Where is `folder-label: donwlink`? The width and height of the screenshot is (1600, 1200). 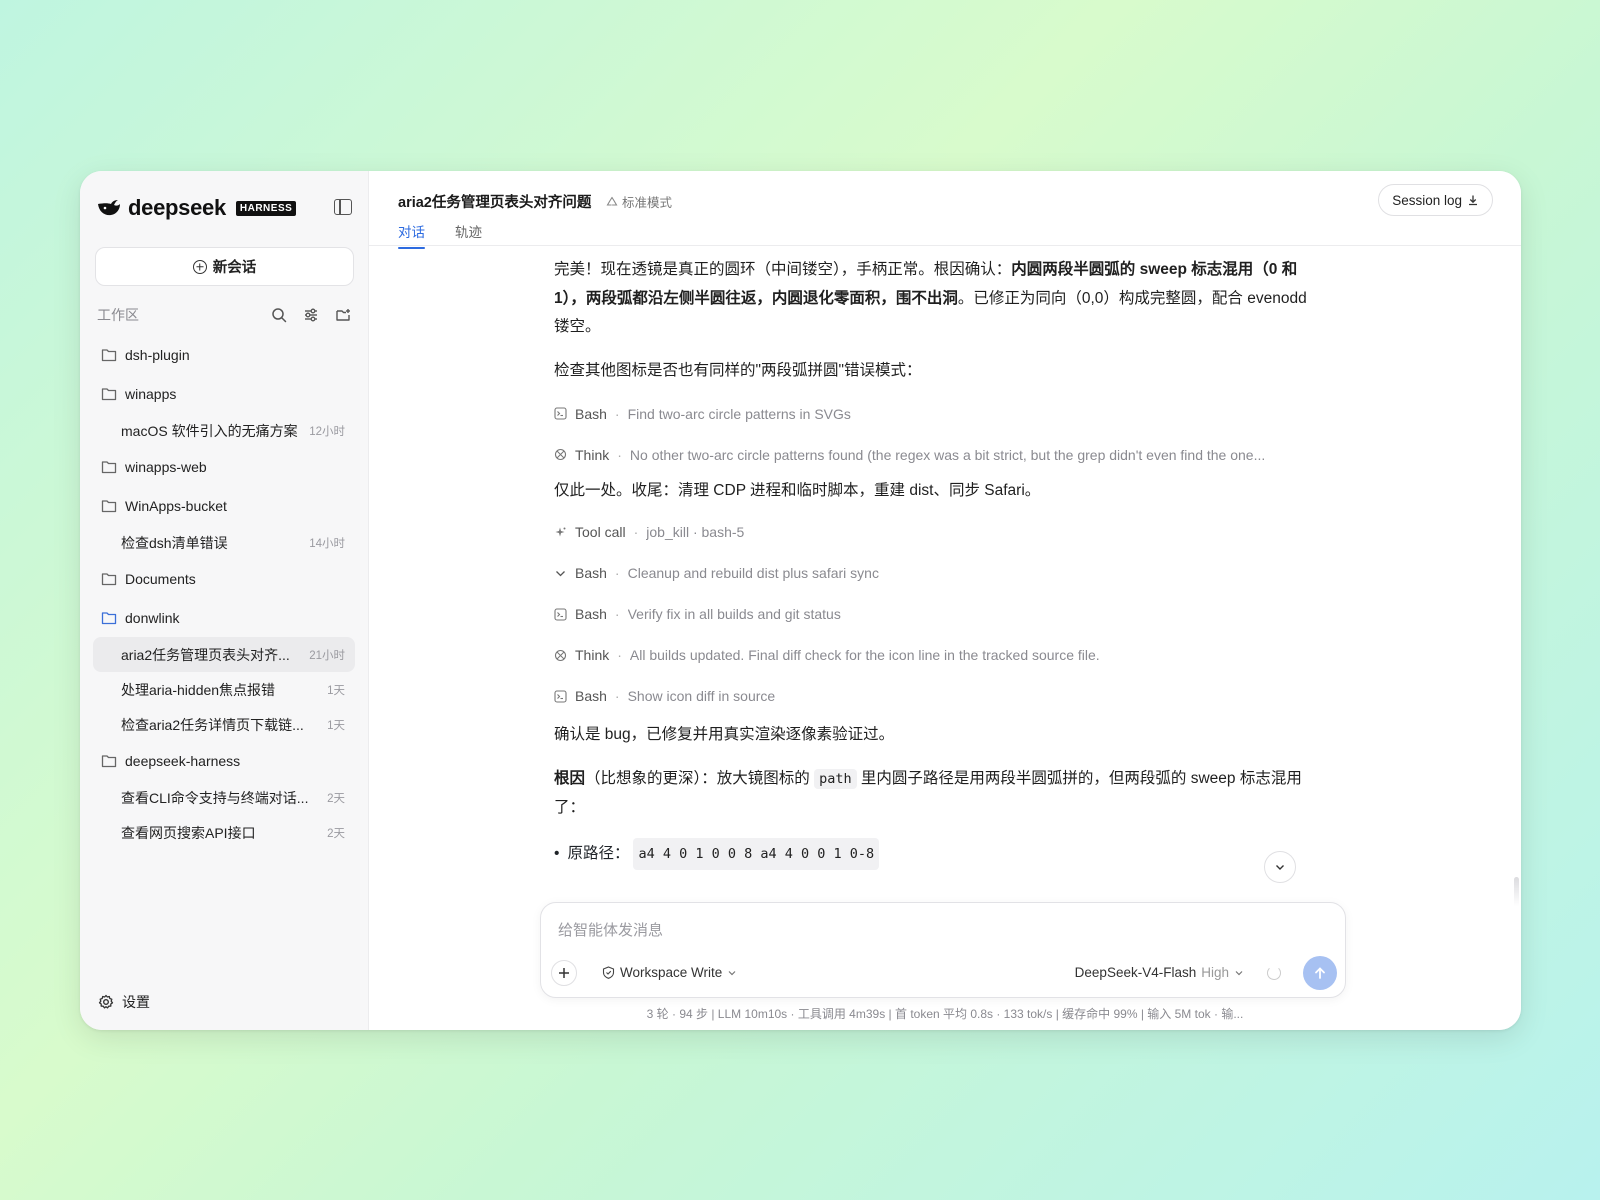
folder-label: donwlink is located at coordinates (152, 617).